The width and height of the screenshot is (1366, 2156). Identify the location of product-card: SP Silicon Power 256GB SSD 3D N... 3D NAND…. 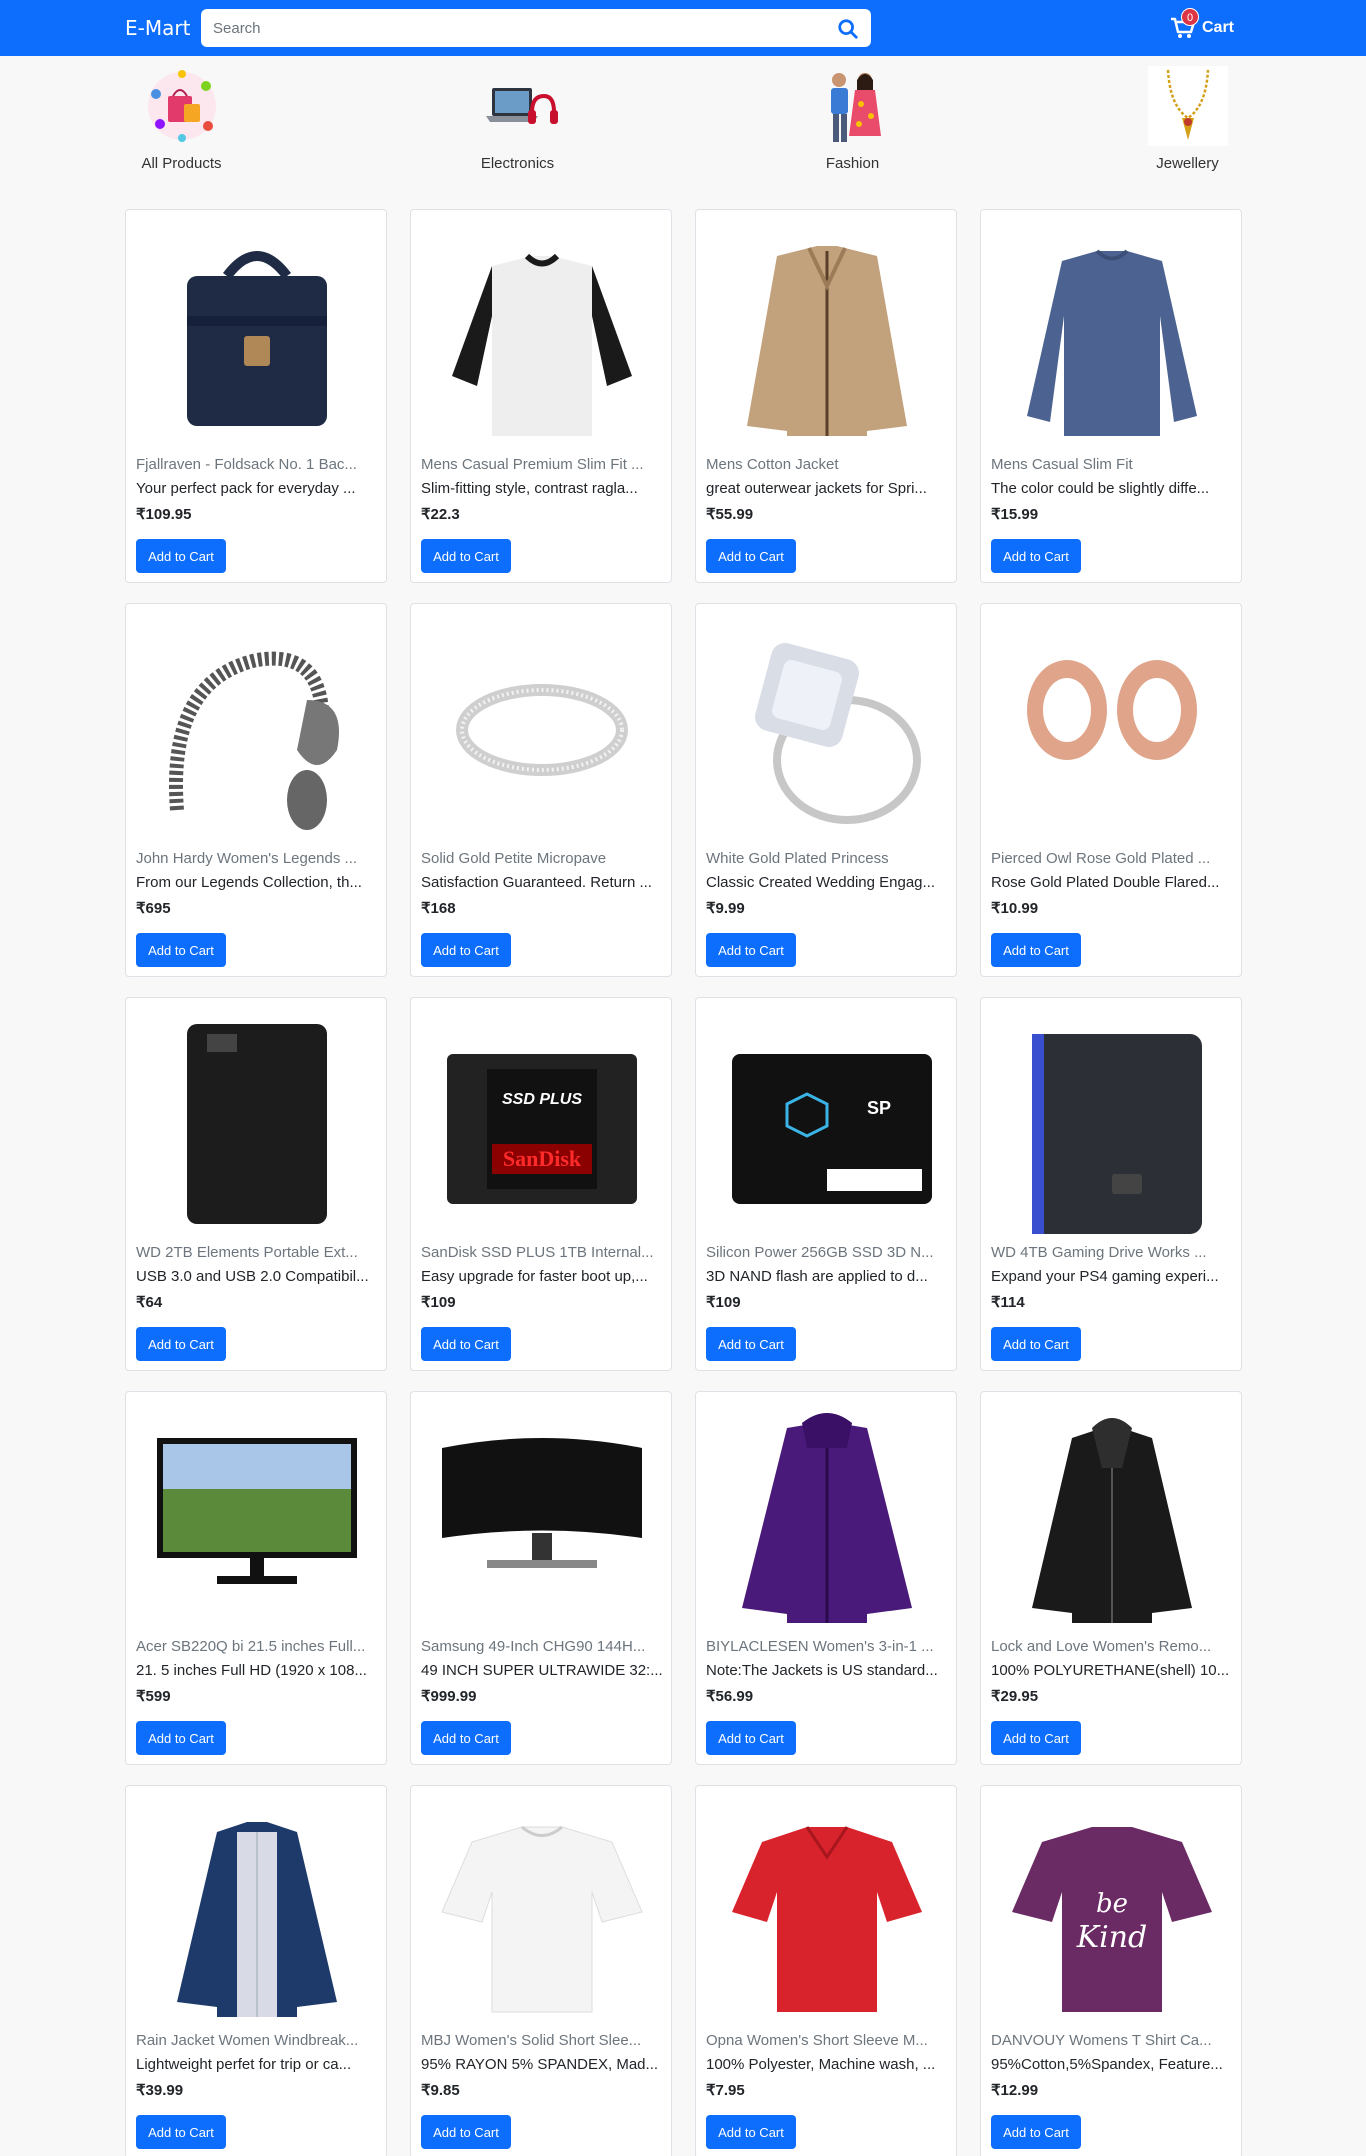
(826, 1184).